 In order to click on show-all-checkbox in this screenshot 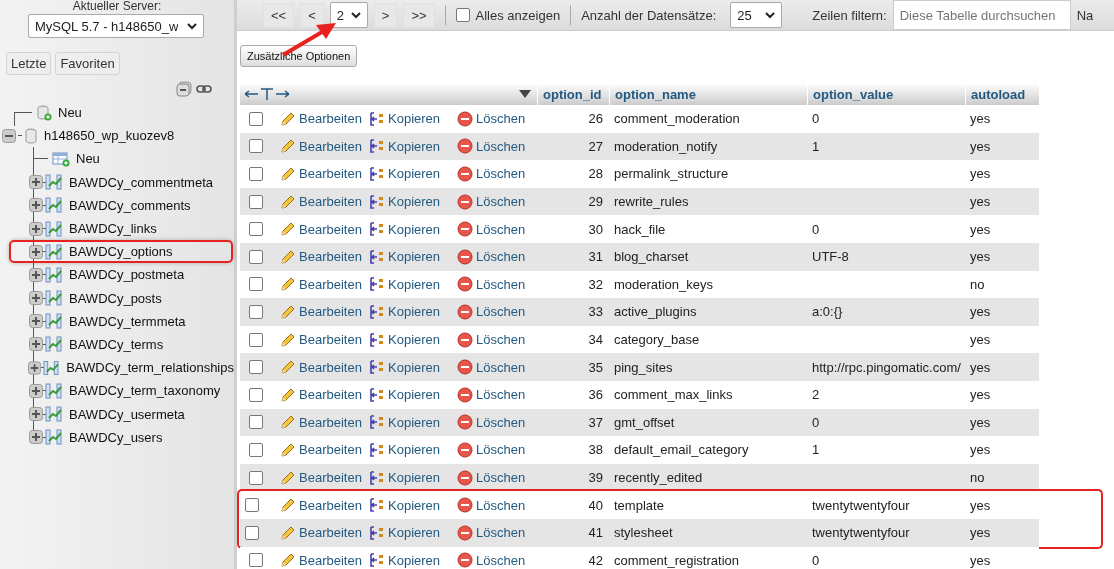, I will do `click(462, 15)`.